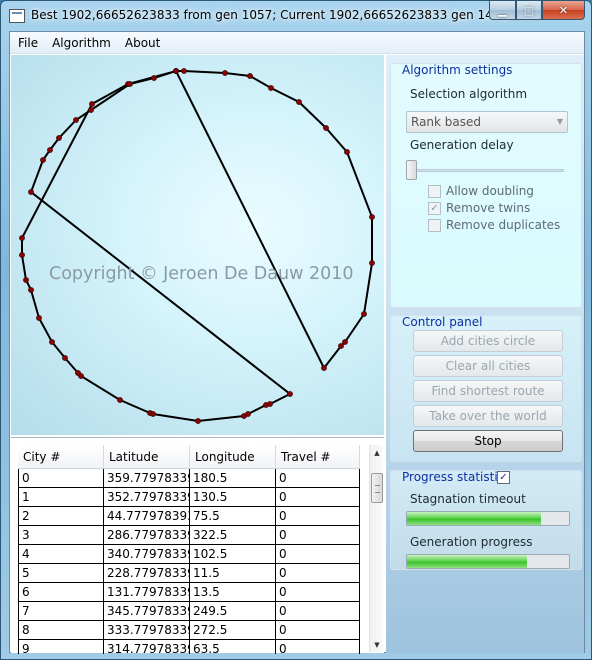 The height and width of the screenshot is (660, 592). I want to click on allow-doubling-option: Allow doubling, so click(481, 191).